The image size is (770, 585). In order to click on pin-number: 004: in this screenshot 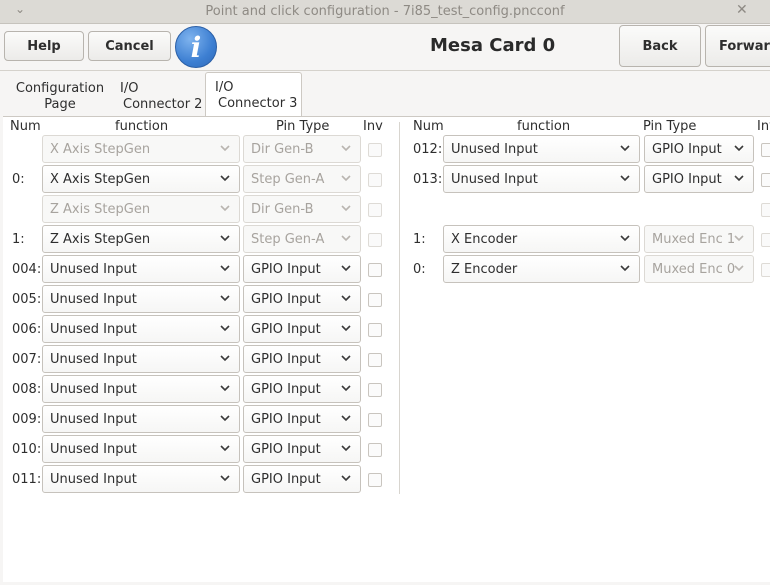, I will do `click(27, 269)`.